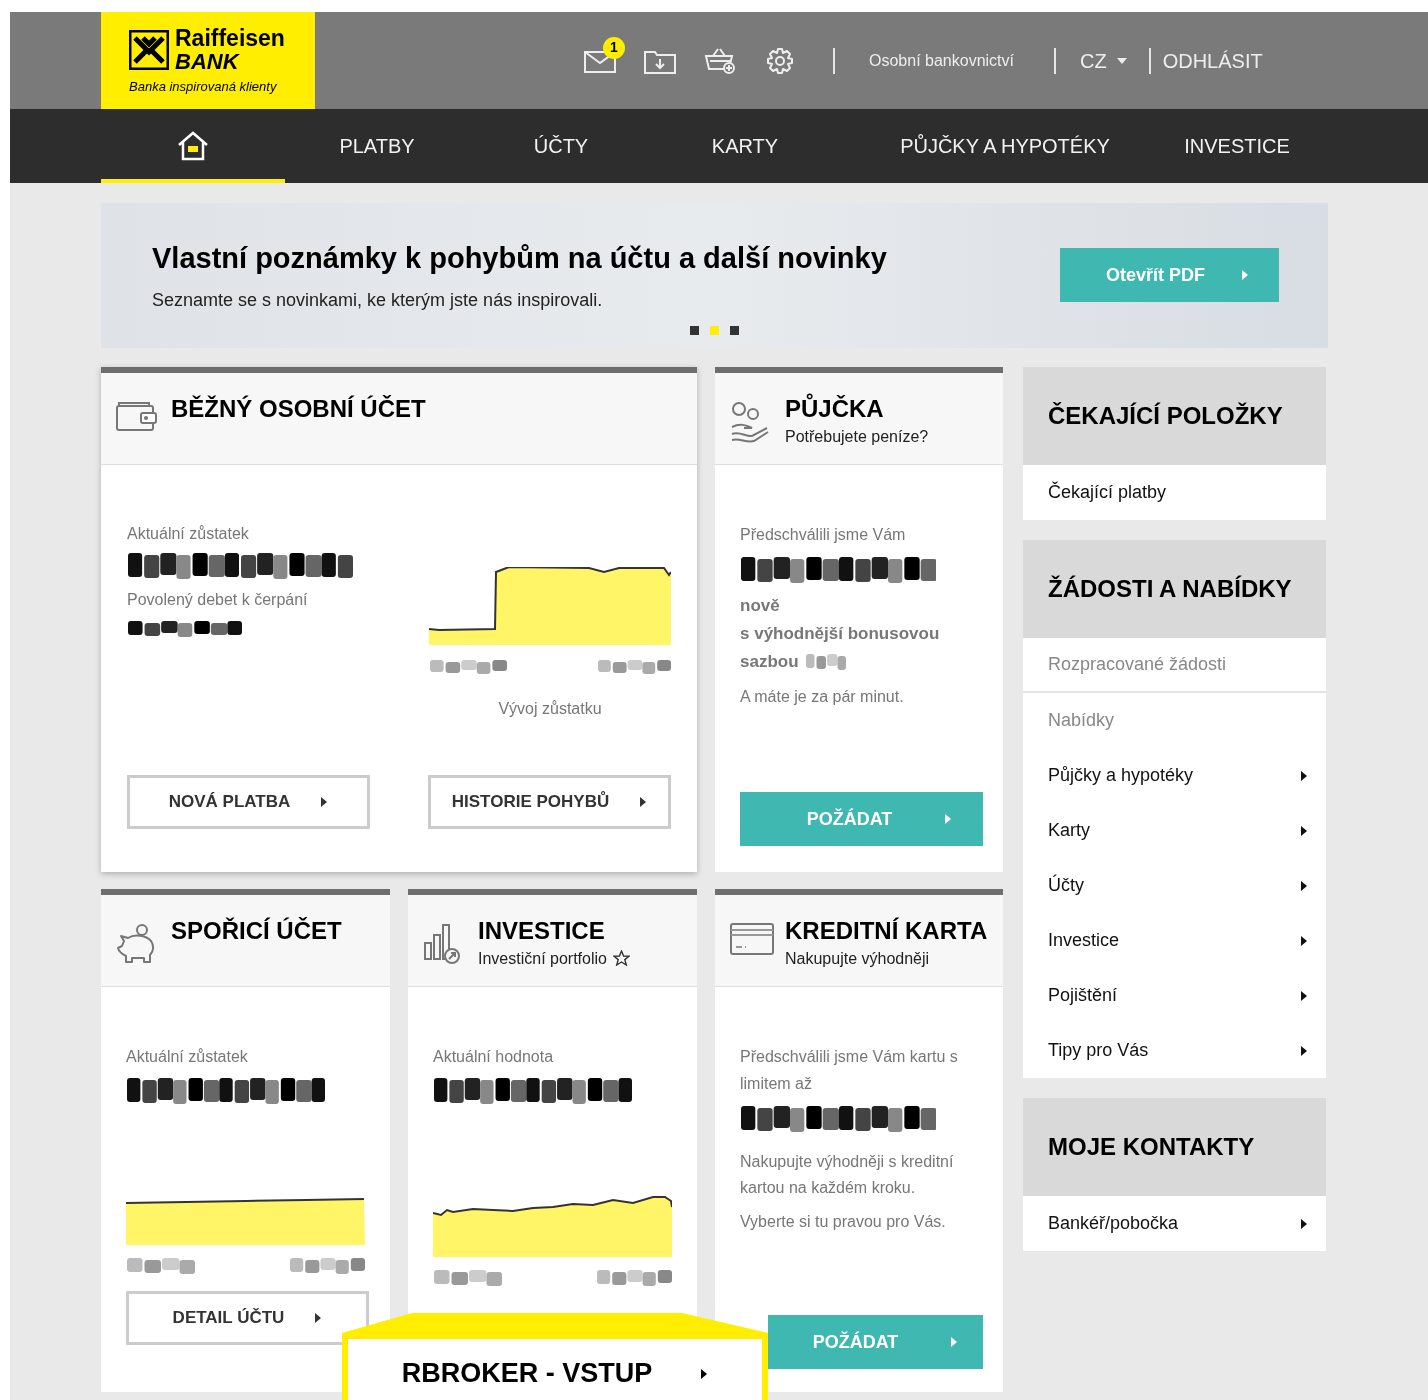  What do you see at coordinates (542, 931) in the screenshot?
I see `card-title: INVESTICE` at bounding box center [542, 931].